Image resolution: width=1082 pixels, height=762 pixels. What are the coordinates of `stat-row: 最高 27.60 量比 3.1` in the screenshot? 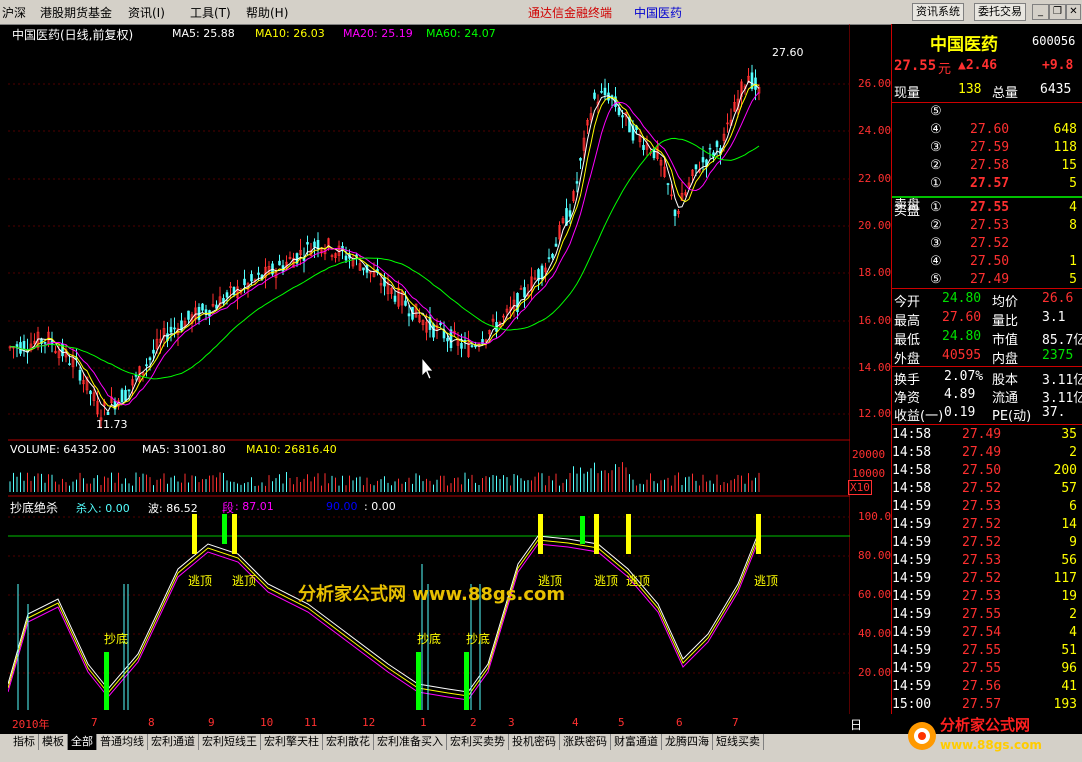 It's located at (987, 319).